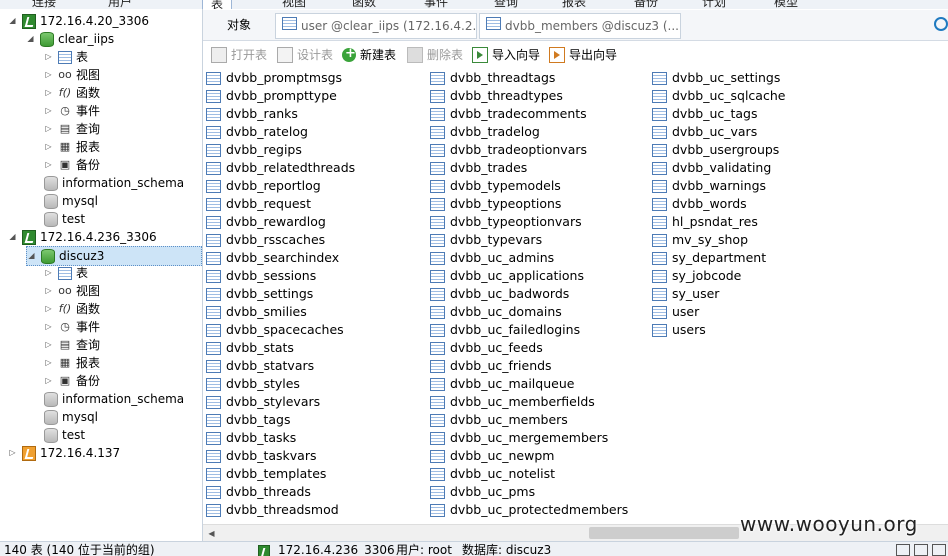 This screenshot has height=556, width=948. Describe the element at coordinates (279, 438) in the screenshot. I see `table-item: dvbb_tasks` at that location.